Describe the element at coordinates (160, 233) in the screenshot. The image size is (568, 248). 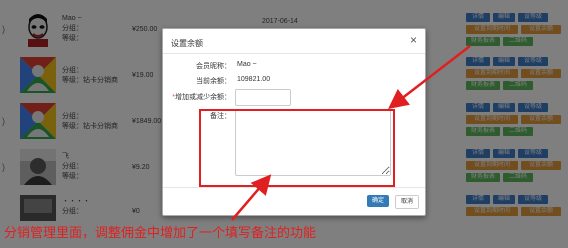
I see `annotation-caption: 分销管理里面，调整佣金中增加了一个填写备注的功能` at that location.